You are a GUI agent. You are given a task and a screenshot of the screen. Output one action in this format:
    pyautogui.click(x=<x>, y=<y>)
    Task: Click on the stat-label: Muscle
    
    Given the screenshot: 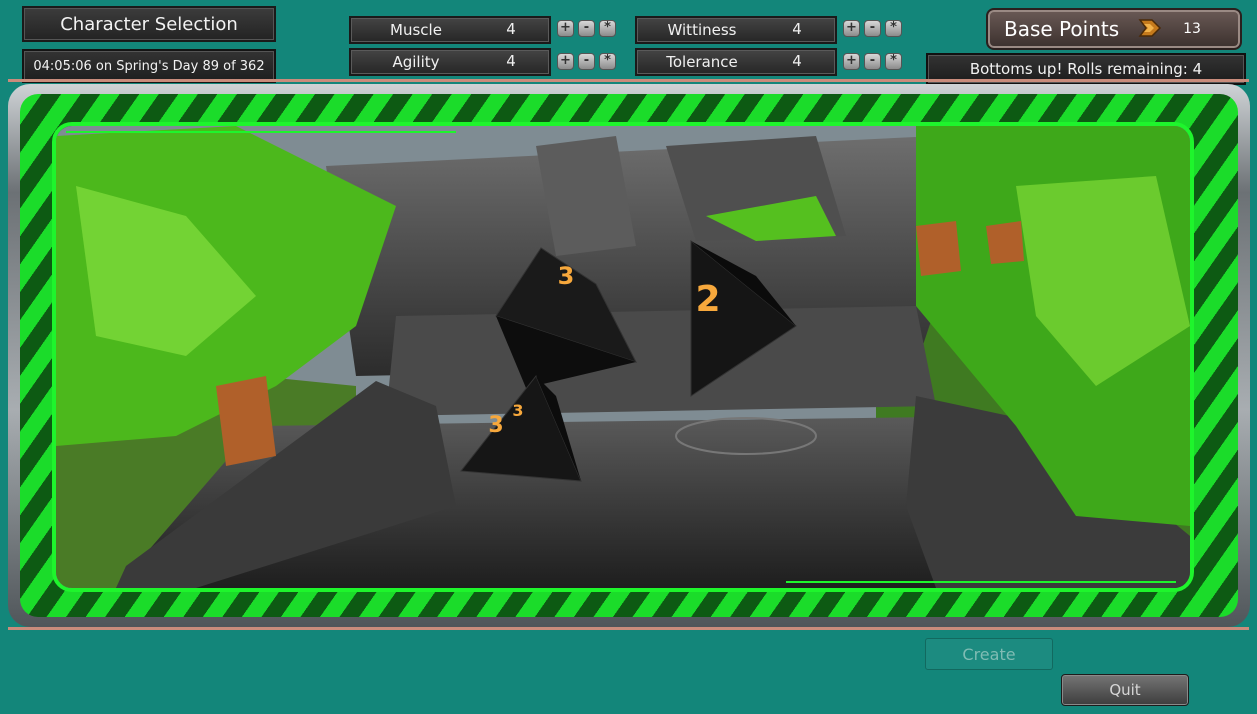 What is the action you would take?
    pyautogui.click(x=416, y=30)
    